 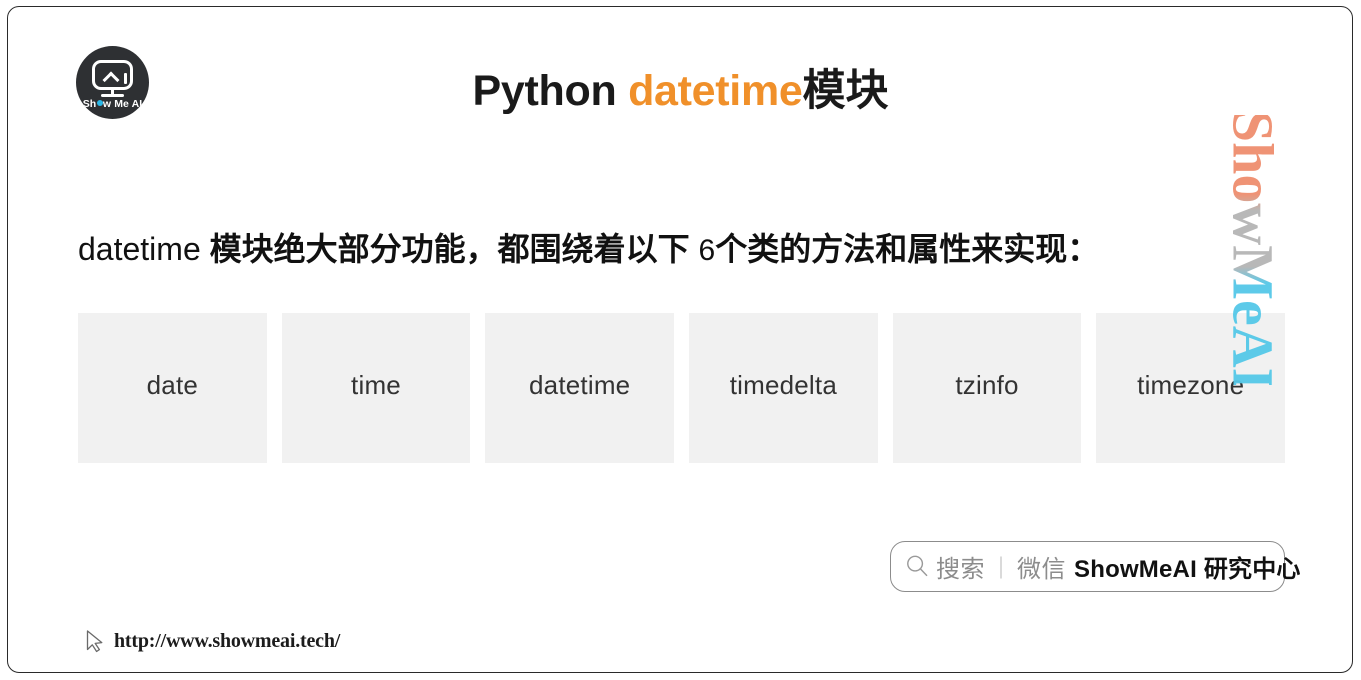 What do you see at coordinates (139, 249) in the screenshot?
I see `lead-module-word: datetime` at bounding box center [139, 249].